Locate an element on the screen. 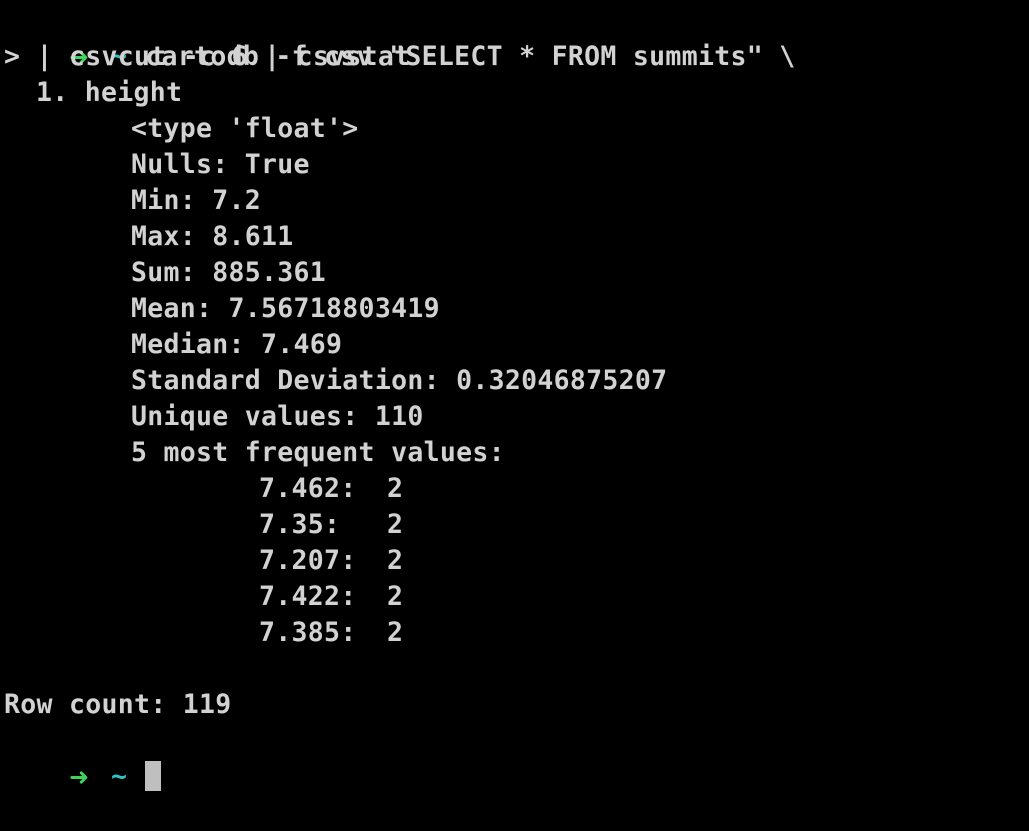 The width and height of the screenshot is (1029, 831). frequent-value: 7.385: is located at coordinates (308, 632).